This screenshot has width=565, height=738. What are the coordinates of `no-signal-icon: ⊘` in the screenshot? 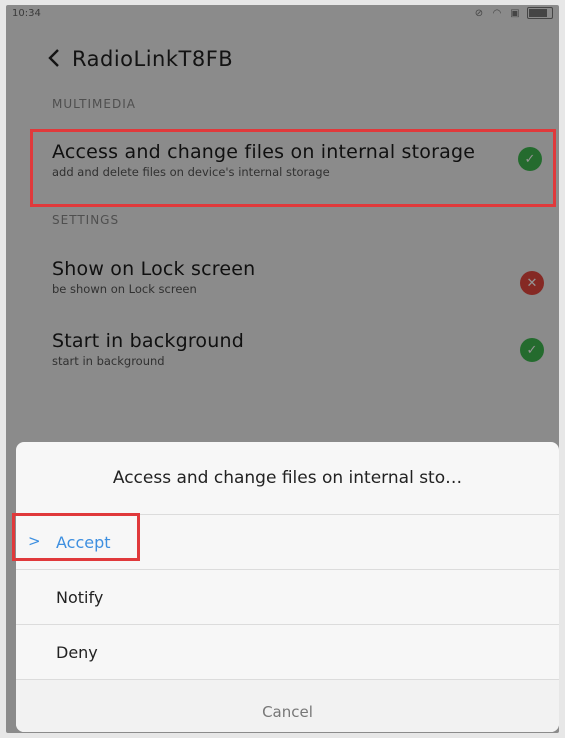 It's located at (479, 13).